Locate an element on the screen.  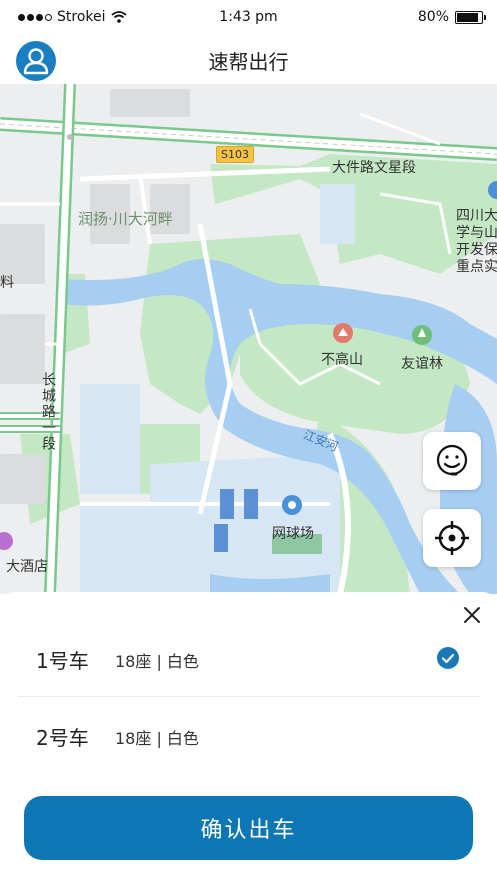
nav-header: 速帮出行 is located at coordinates (248, 59).